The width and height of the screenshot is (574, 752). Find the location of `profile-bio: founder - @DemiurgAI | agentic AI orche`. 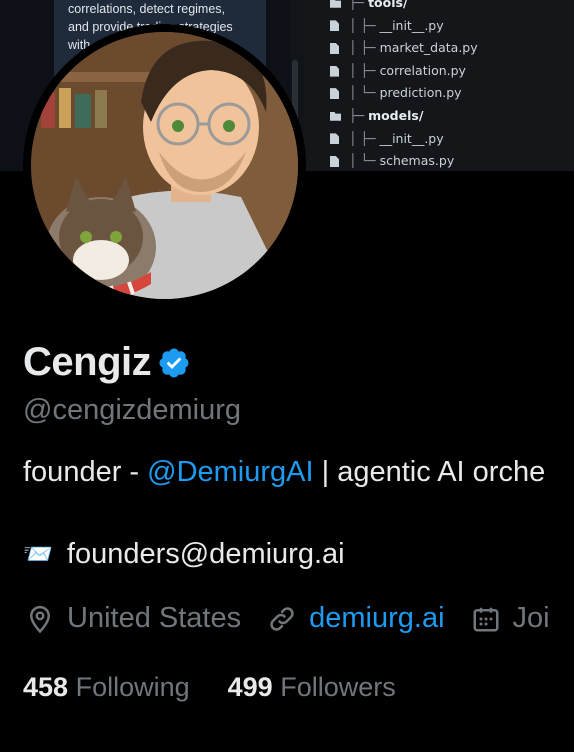

profile-bio: founder - @DemiurgAI | agentic AI orche is located at coordinates (284, 472).